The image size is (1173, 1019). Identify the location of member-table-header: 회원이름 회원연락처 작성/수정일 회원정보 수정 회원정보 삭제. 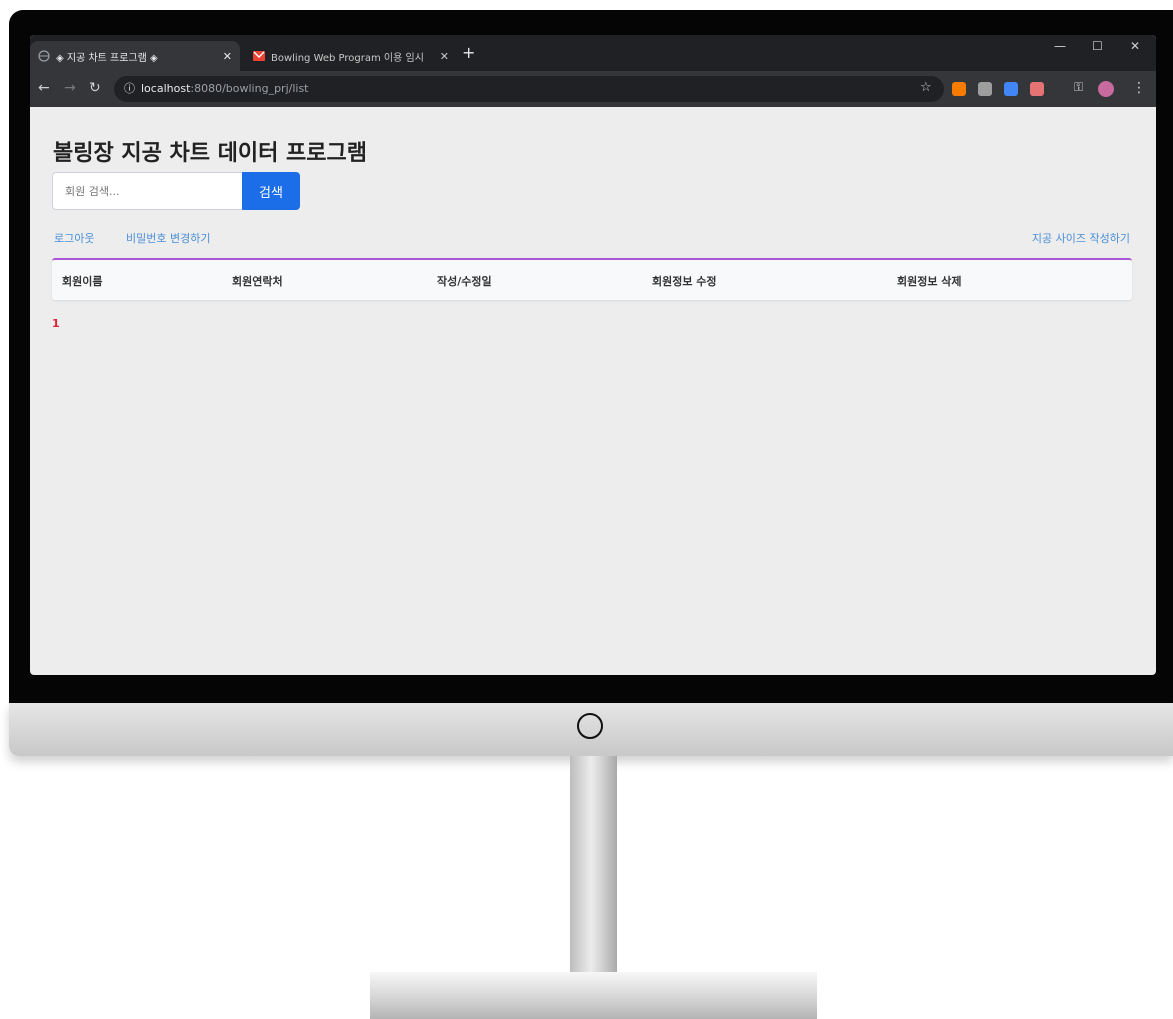
(592, 279).